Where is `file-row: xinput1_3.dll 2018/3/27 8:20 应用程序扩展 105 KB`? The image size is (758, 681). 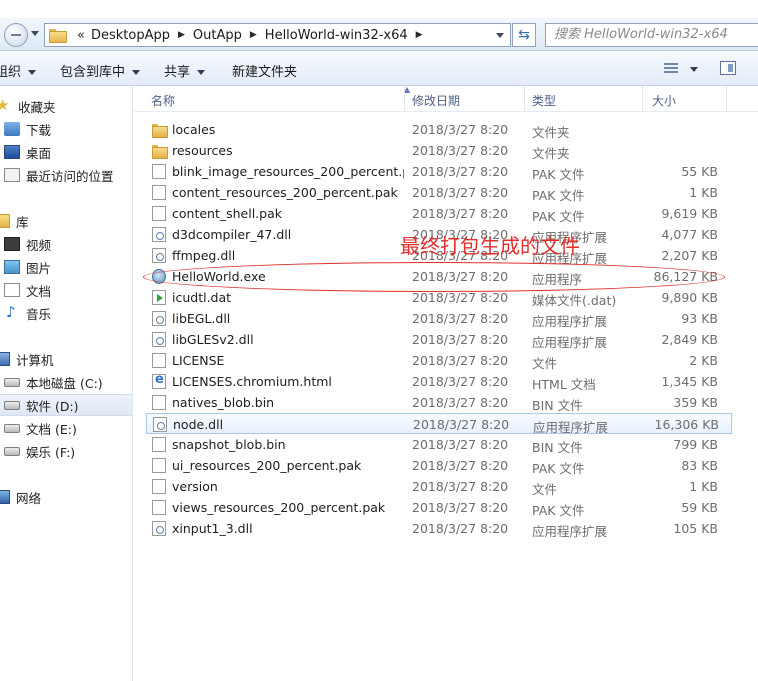 file-row: xinput1_3.dll 2018/3/27 8:20 应用程序扩展 105 KB is located at coordinates (439, 528).